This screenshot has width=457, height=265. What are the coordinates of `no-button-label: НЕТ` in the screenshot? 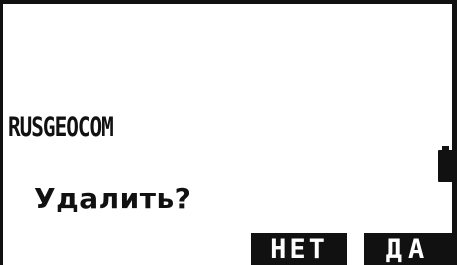 It's located at (299, 249).